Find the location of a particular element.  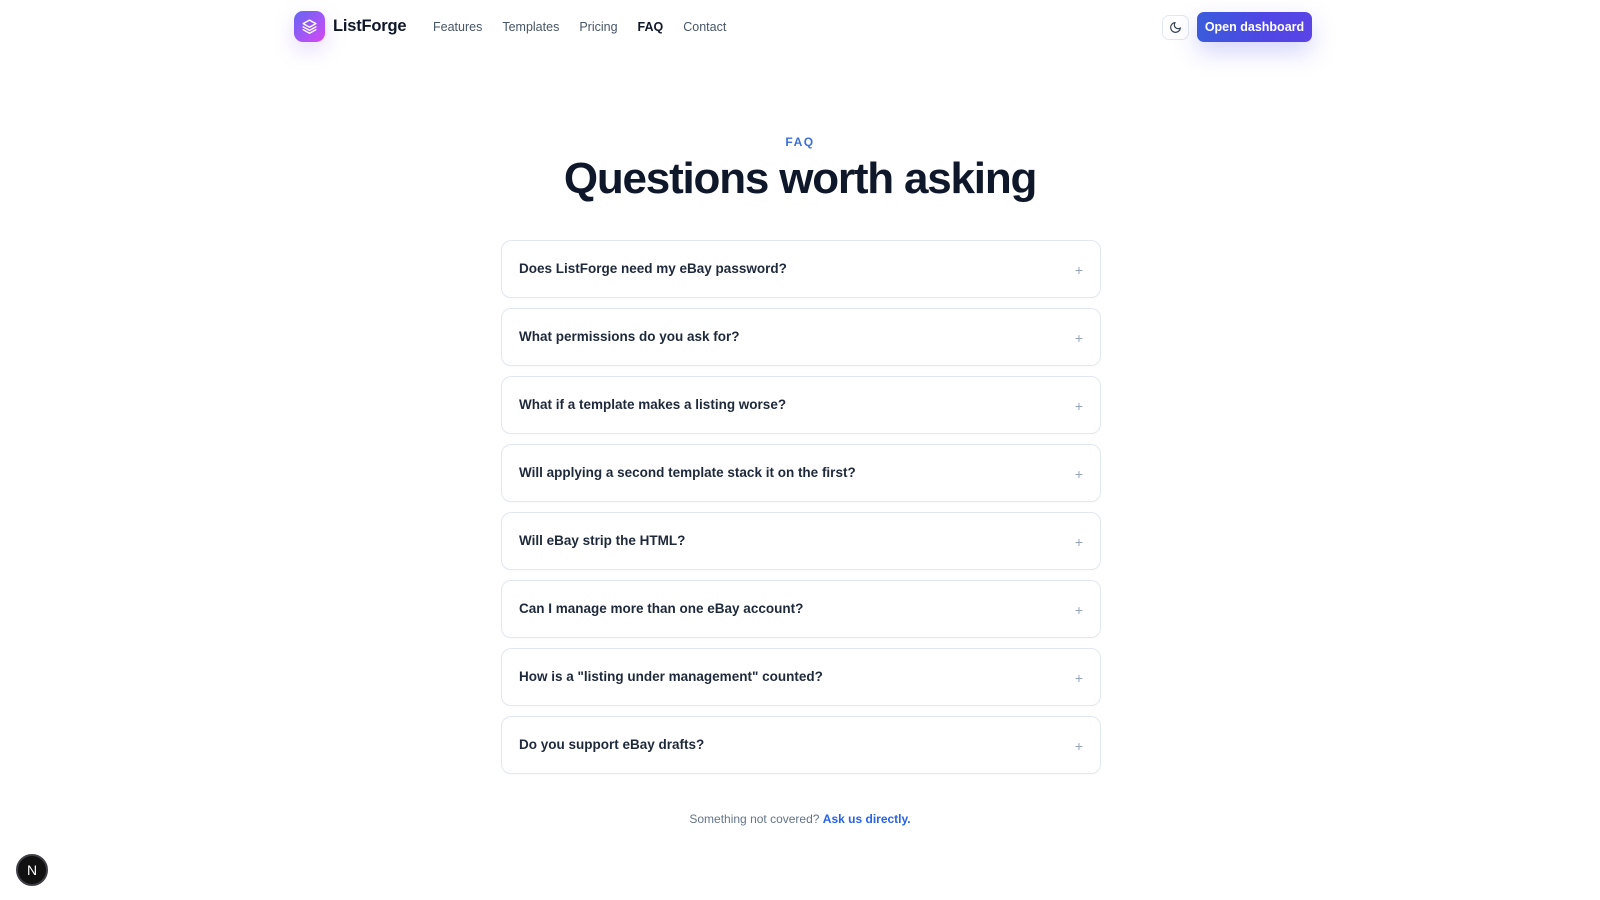

footer-note-text: Something not covered? is located at coordinates (754, 819).